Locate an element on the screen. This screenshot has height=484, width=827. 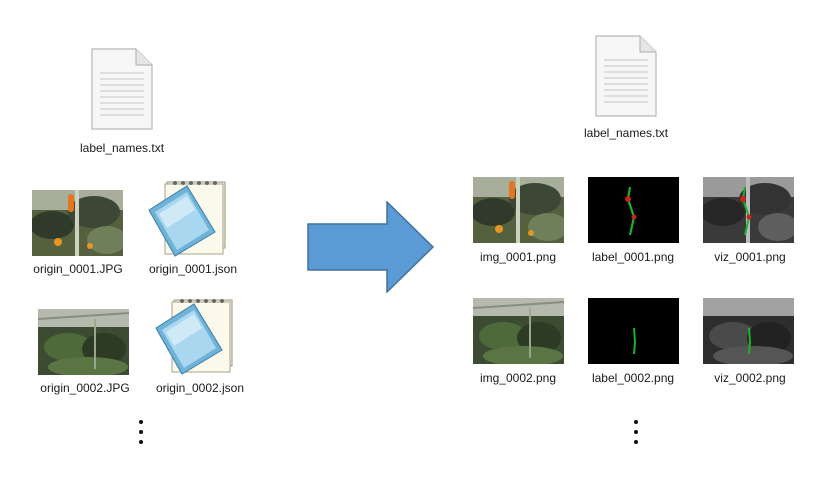
label-file-name: label_0002.png is located at coordinates (633, 378).